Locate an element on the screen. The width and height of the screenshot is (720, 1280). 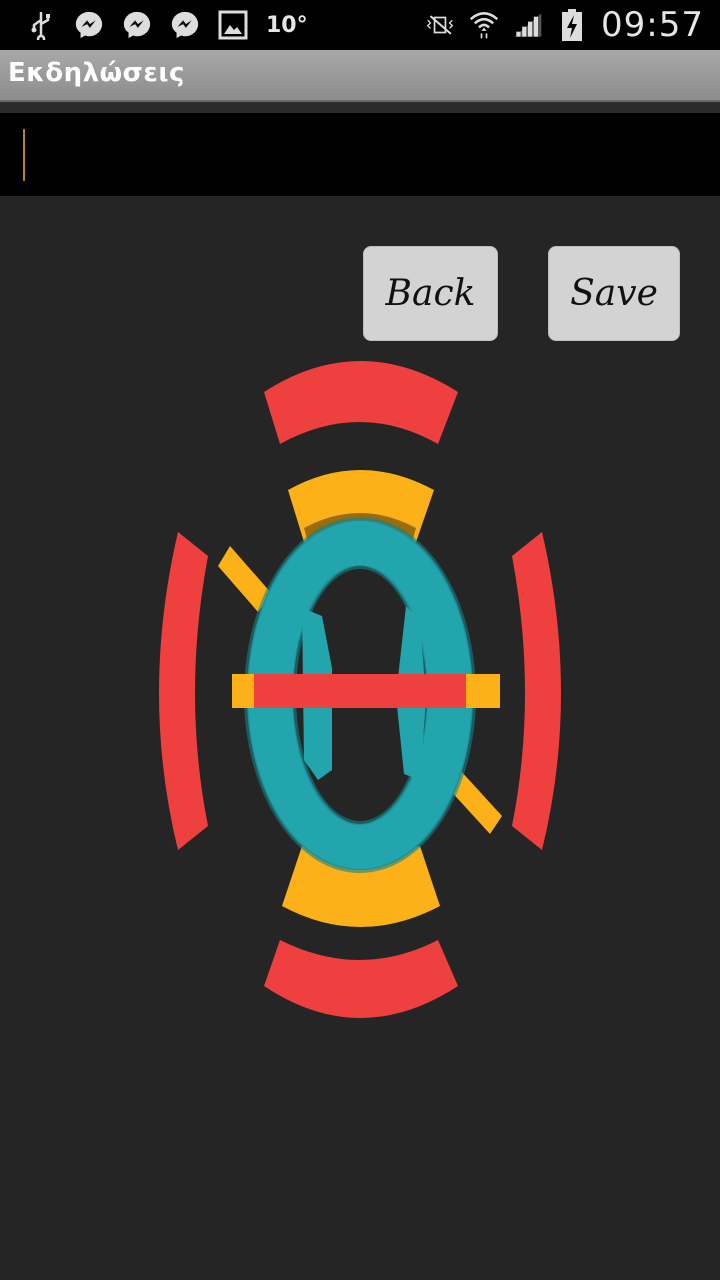
clock: 09:57 is located at coordinates (652, 25).